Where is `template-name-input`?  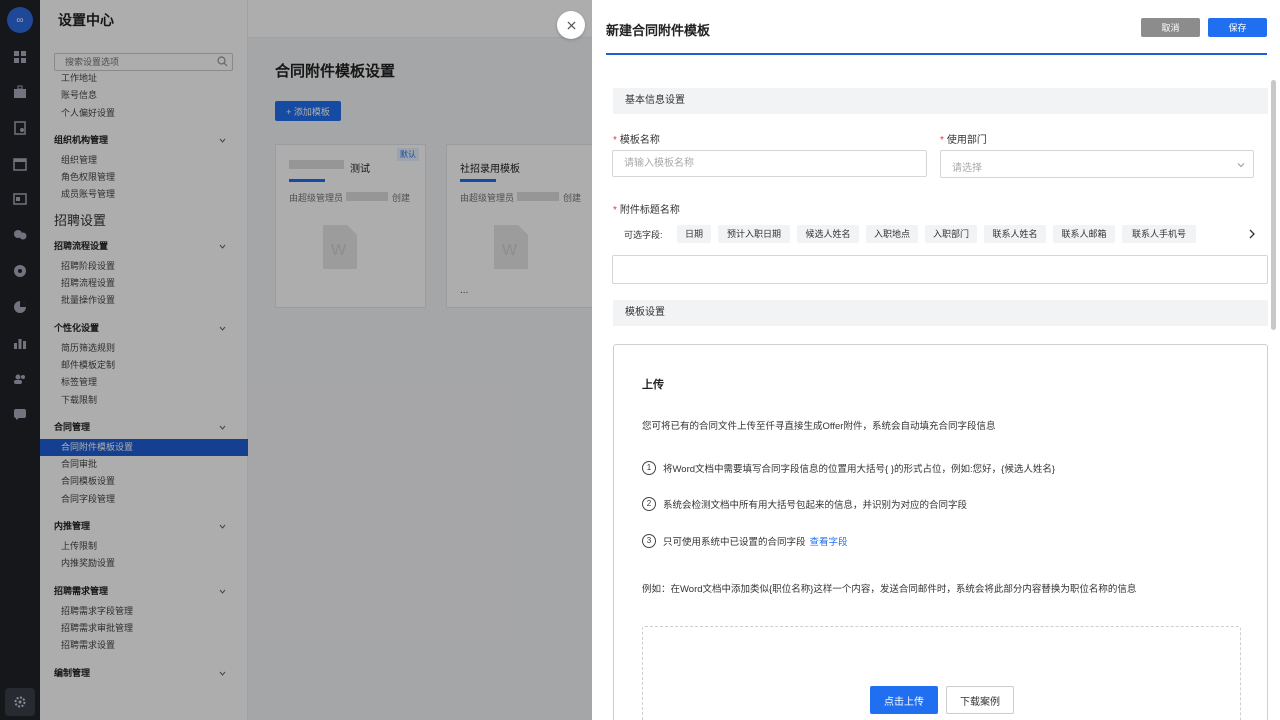
template-name-input is located at coordinates (769, 163).